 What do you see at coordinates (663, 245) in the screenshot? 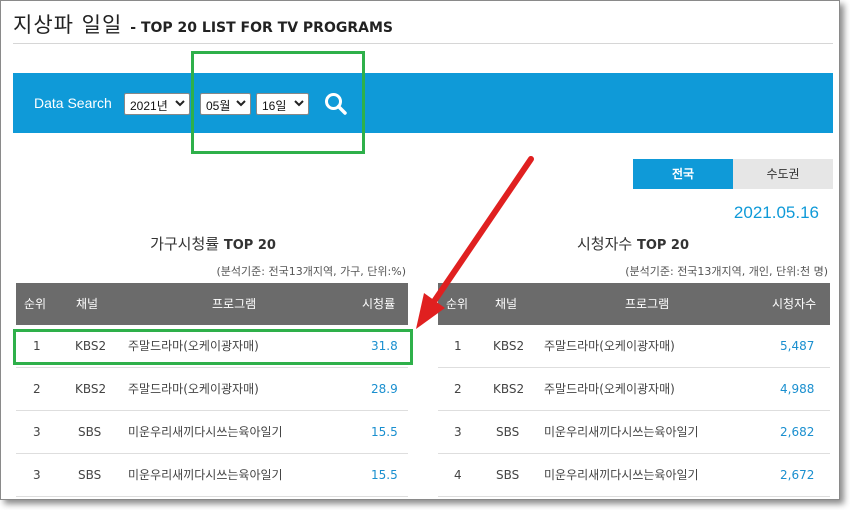
I see `viewers-title-en: TOP 20` at bounding box center [663, 245].